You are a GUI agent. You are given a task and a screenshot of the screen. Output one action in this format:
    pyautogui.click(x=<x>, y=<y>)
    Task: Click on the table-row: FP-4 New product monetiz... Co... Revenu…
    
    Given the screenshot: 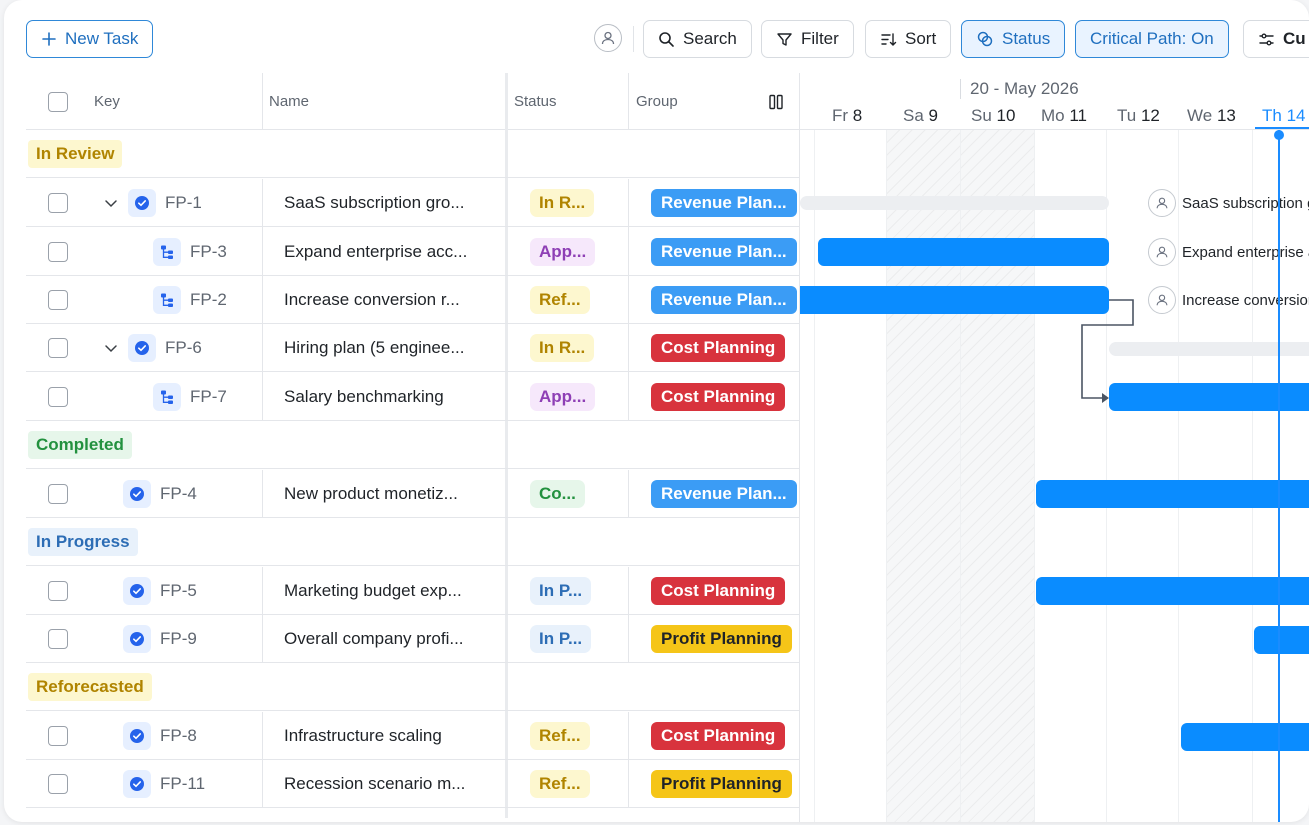 What is the action you would take?
    pyautogui.click(x=412, y=494)
    